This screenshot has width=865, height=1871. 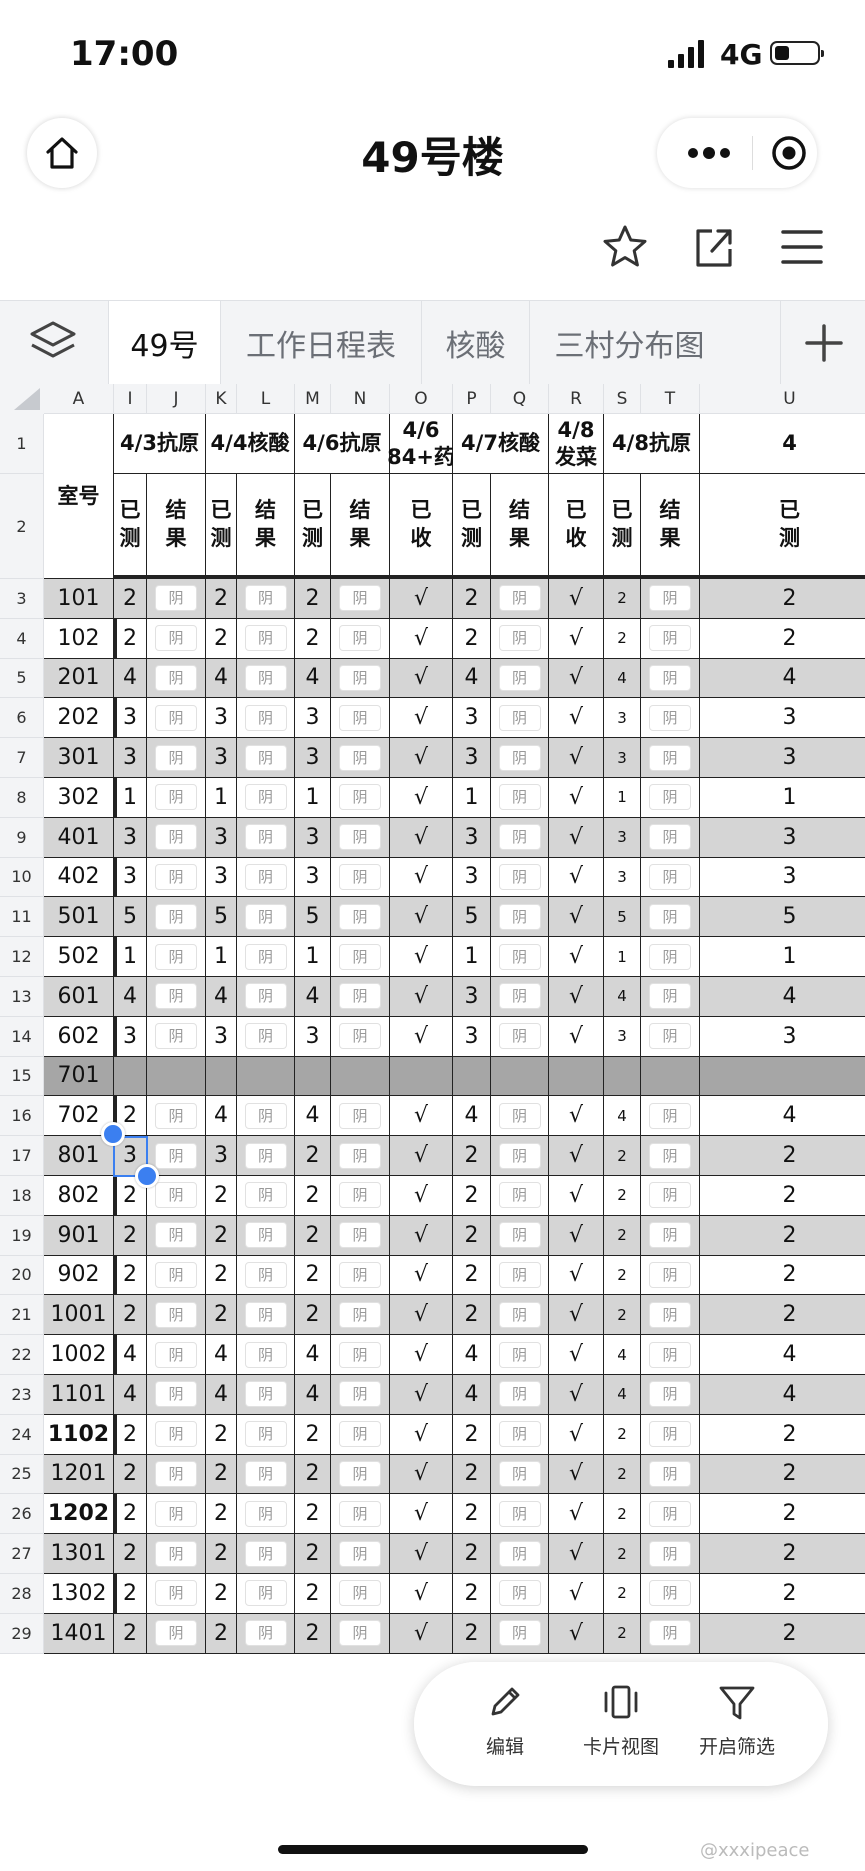 I want to click on room-cell: 902, so click(x=80, y=1275).